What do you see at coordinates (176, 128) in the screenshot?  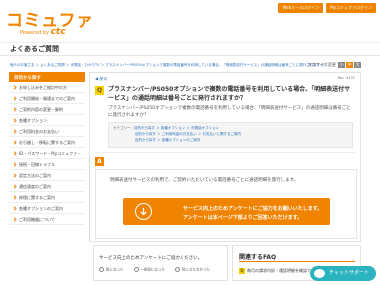 I see `category-link: 目的から探す ＞ 各種オプション ＞ 光電話オプション` at bounding box center [176, 128].